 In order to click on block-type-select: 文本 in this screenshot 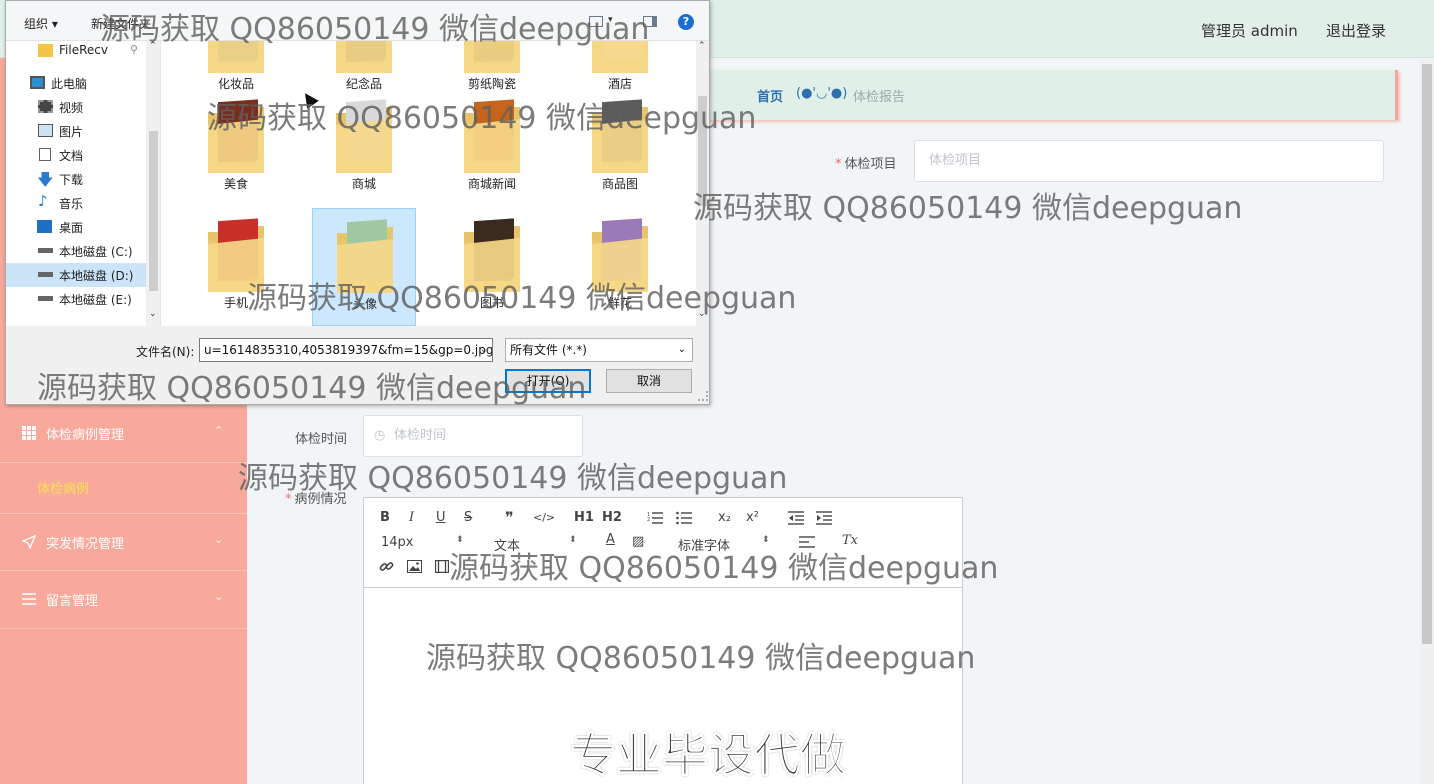, I will do `click(507, 544)`.